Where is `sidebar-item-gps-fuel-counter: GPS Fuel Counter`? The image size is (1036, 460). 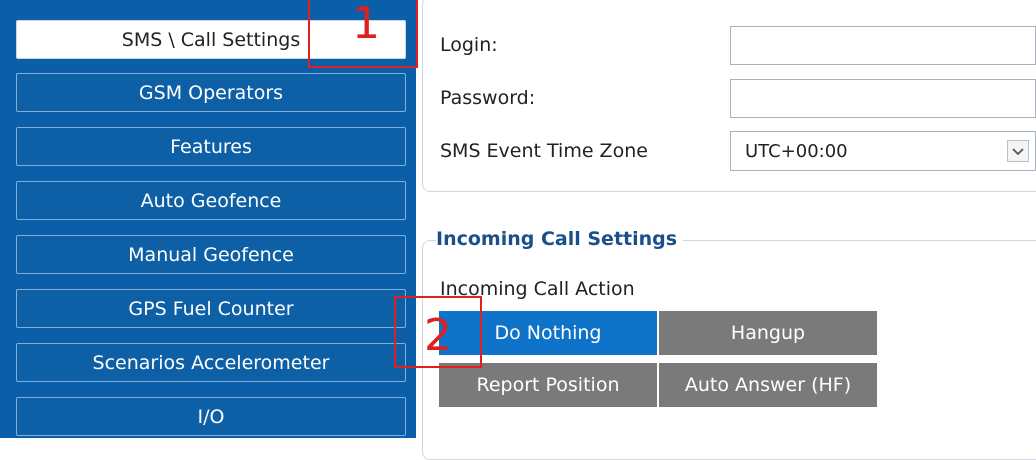
sidebar-item-gps-fuel-counter: GPS Fuel Counter is located at coordinates (211, 308).